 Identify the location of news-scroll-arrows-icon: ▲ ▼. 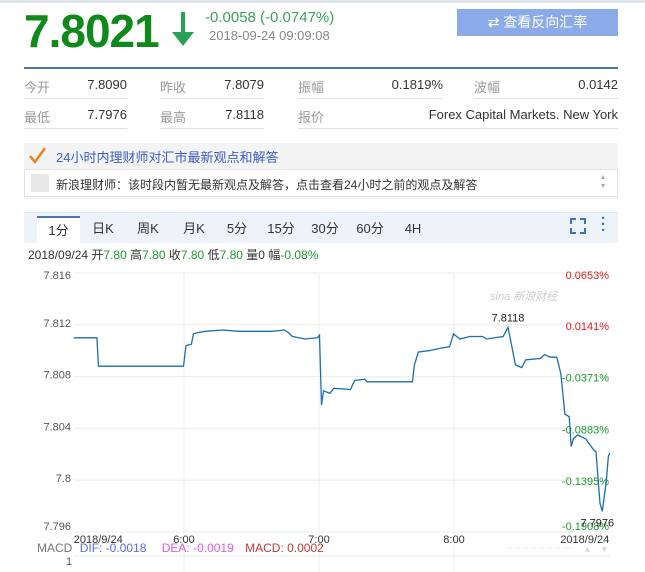
(603, 182).